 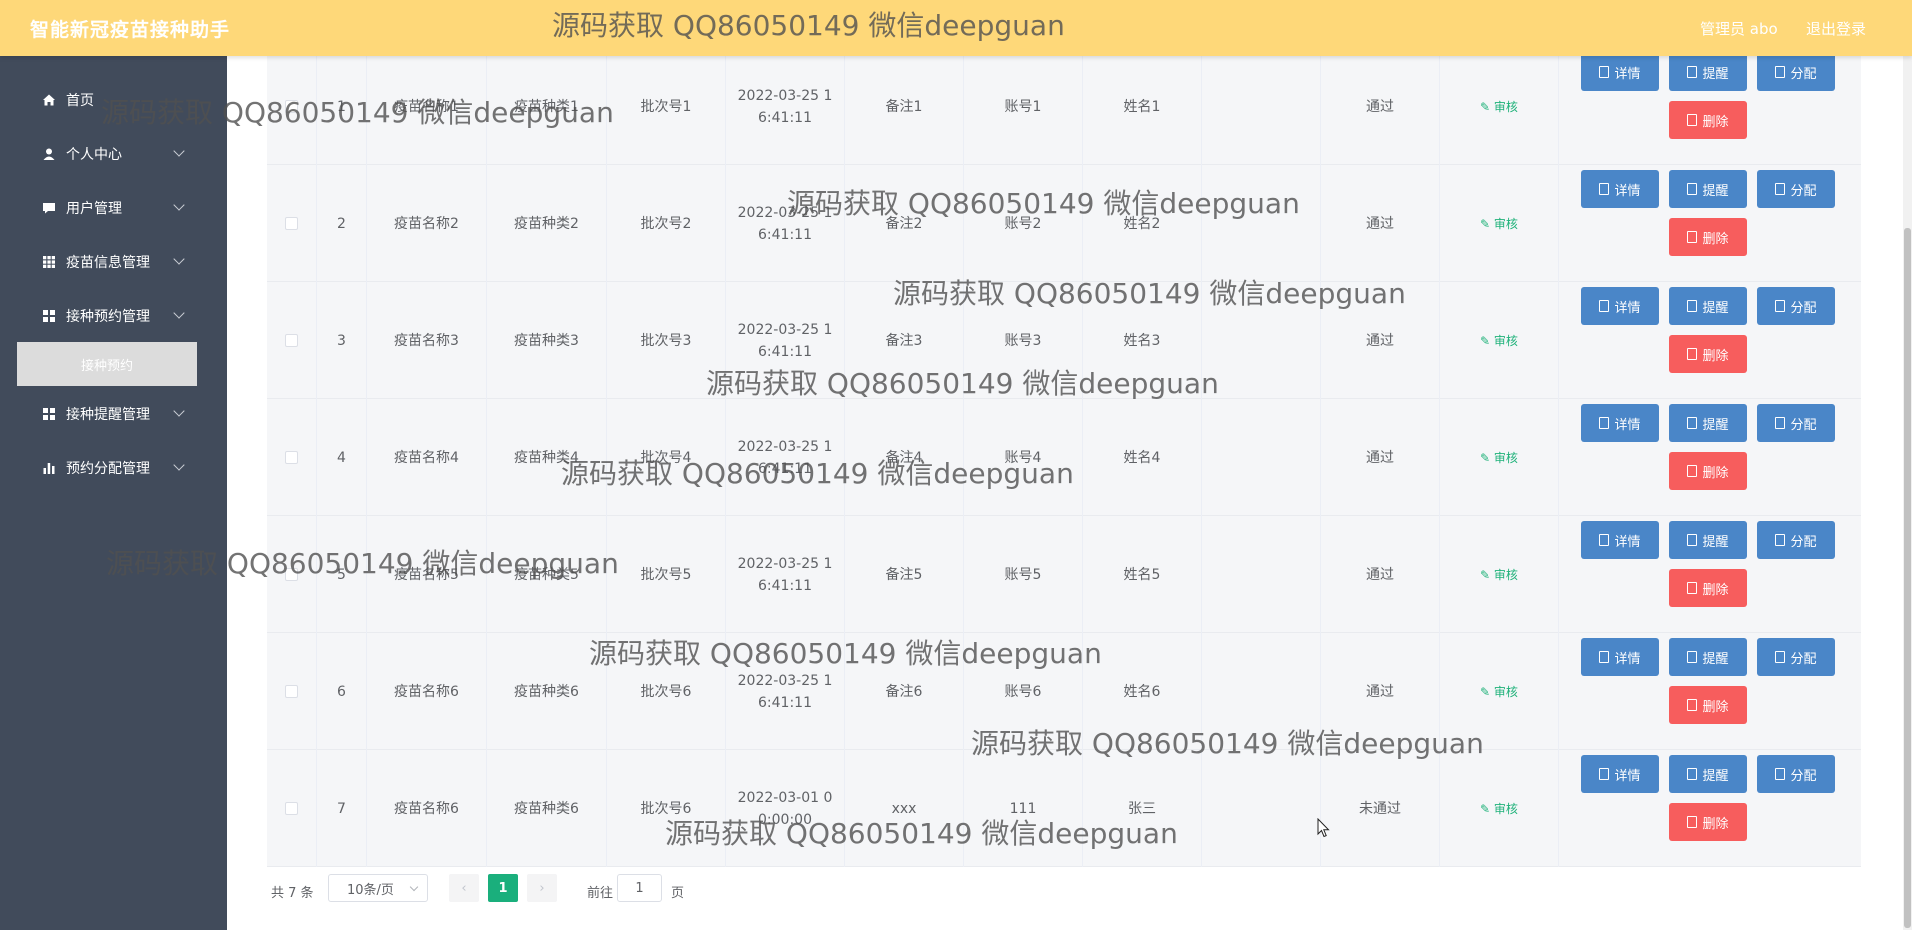 I want to click on grid-icon, so click(x=49, y=262).